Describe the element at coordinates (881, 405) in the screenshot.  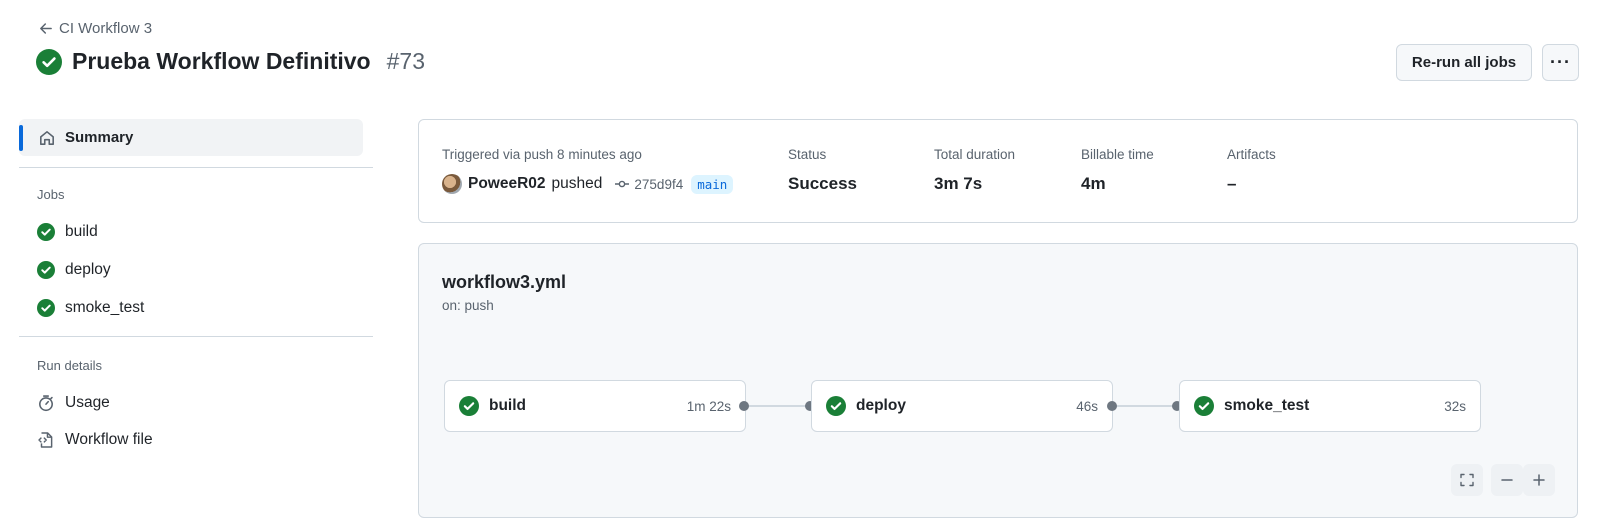
I see `job-name: deploy` at that location.